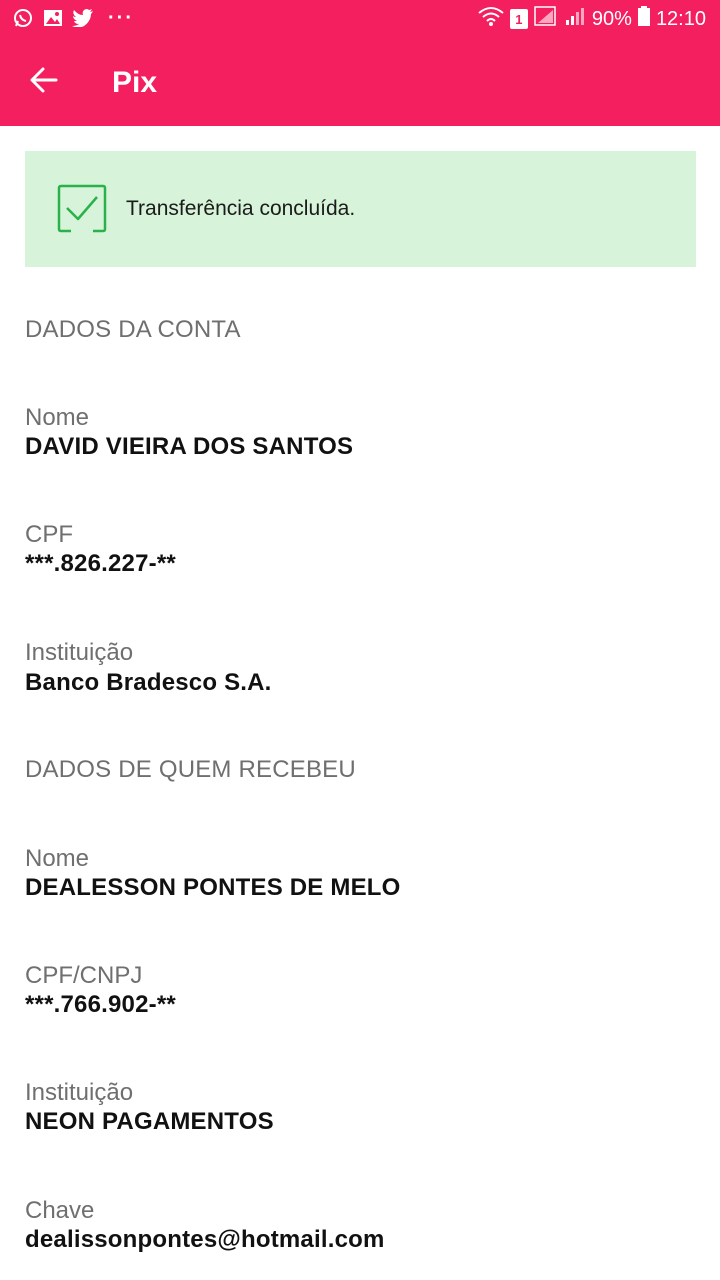  Describe the element at coordinates (57, 858) in the screenshot. I see `receiver-name-label: Nome` at that location.